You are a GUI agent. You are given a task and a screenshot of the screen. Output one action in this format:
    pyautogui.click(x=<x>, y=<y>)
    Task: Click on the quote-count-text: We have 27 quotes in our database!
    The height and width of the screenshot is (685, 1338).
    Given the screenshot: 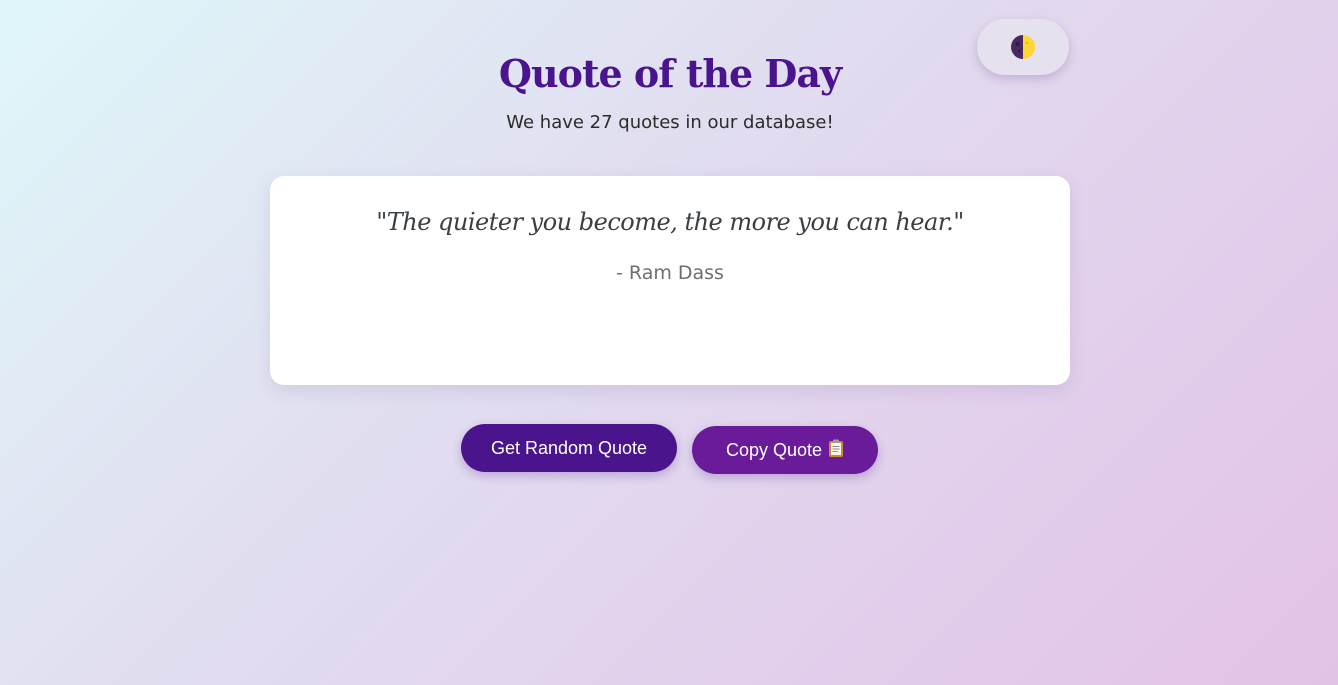 What is the action you would take?
    pyautogui.click(x=670, y=122)
    